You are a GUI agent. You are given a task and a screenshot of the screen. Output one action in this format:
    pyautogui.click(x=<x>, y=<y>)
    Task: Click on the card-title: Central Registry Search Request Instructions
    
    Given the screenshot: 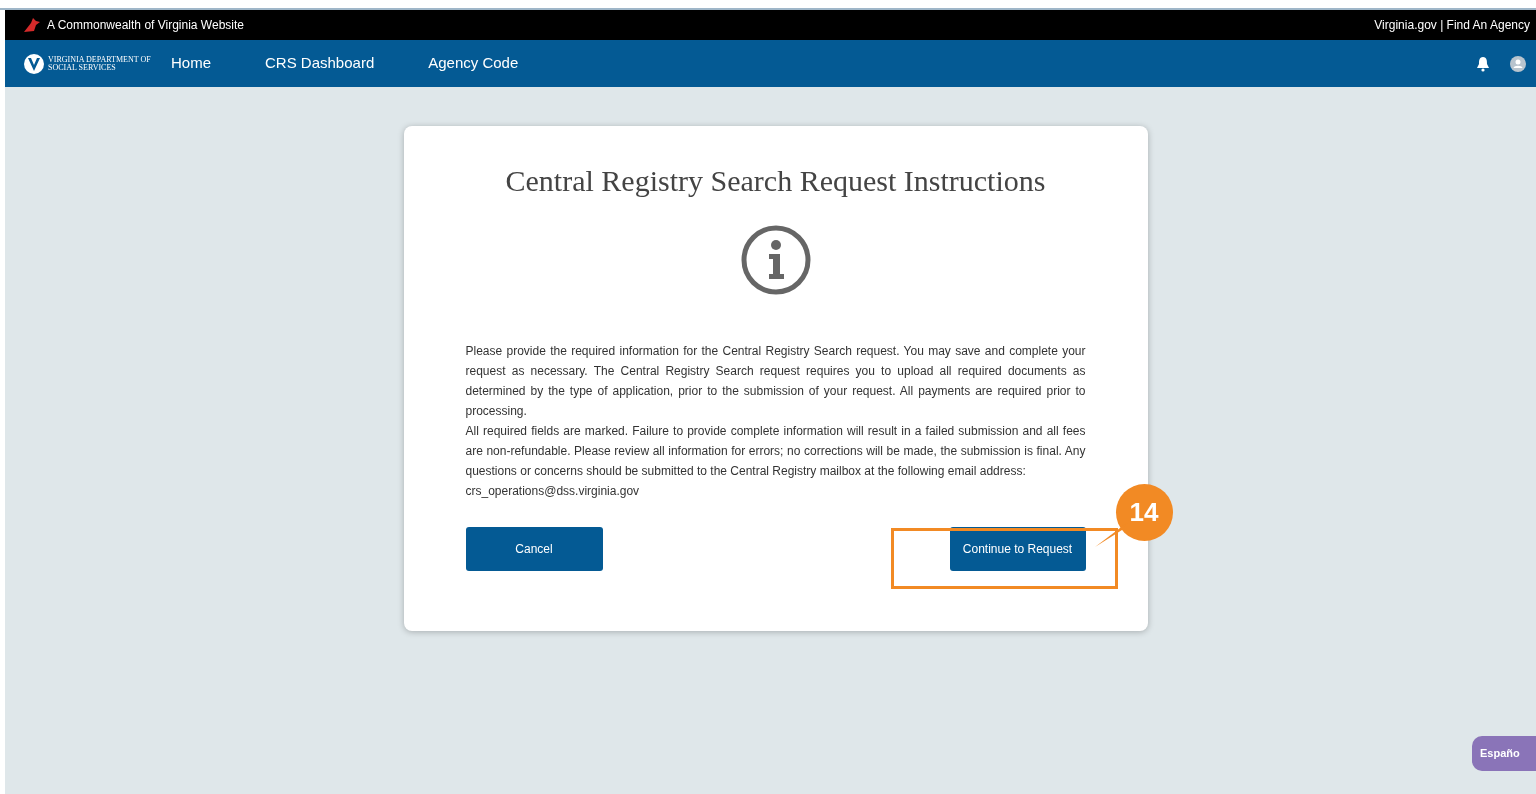 What is the action you would take?
    pyautogui.click(x=775, y=181)
    